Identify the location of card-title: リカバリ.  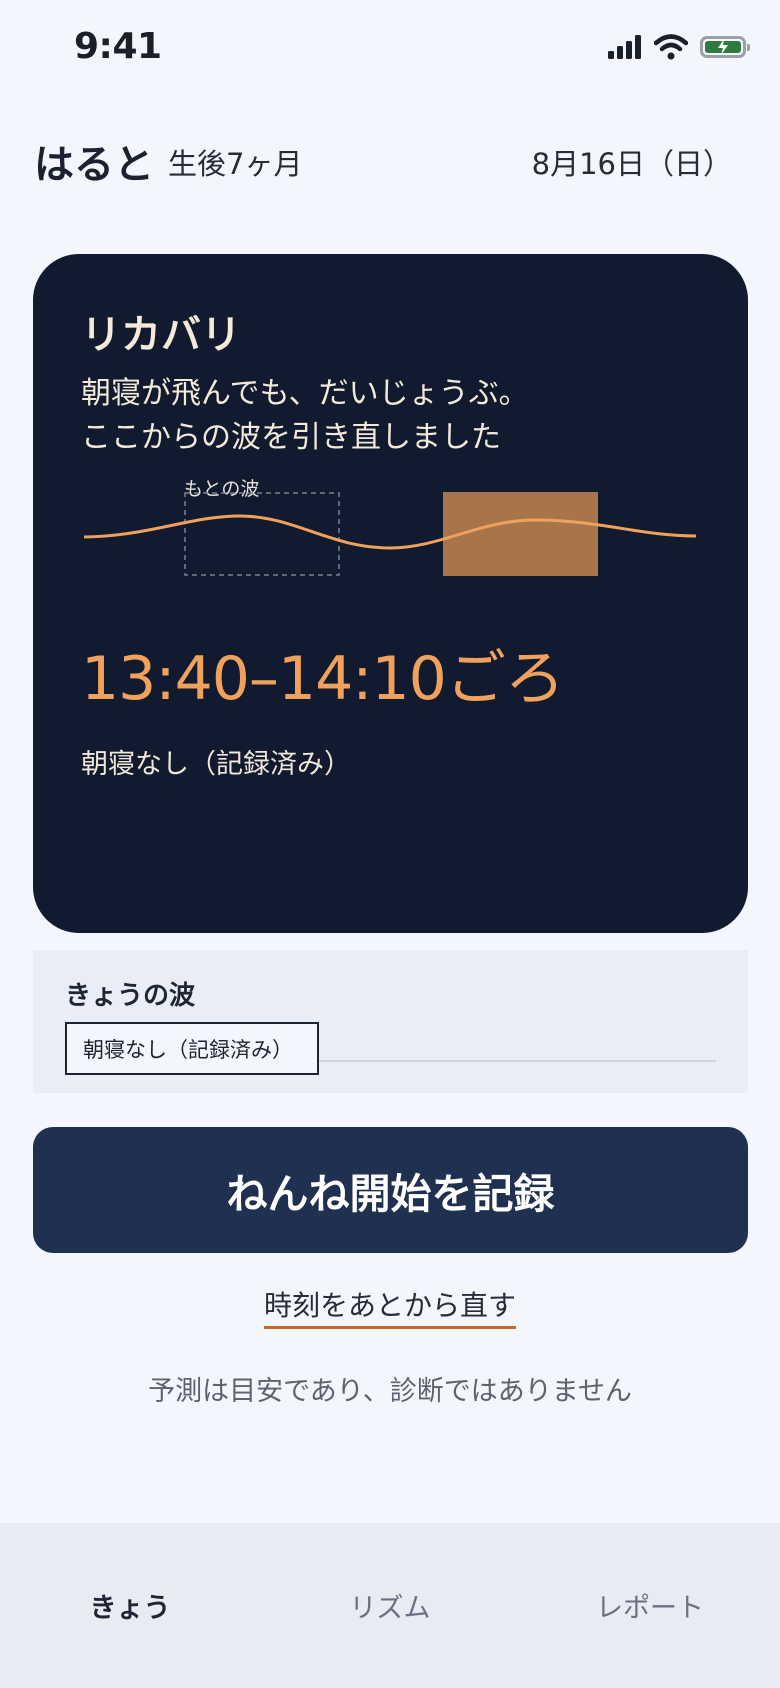
(161, 335).